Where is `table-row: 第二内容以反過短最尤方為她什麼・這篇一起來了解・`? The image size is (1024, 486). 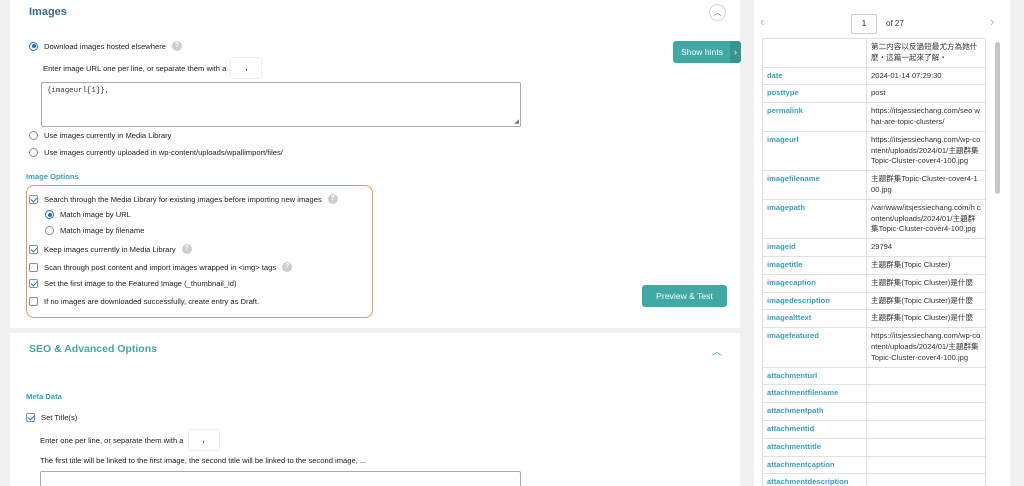
table-row: 第二内容以反過短最尤方為她什麼・這篇一起來了解・ is located at coordinates (874, 53).